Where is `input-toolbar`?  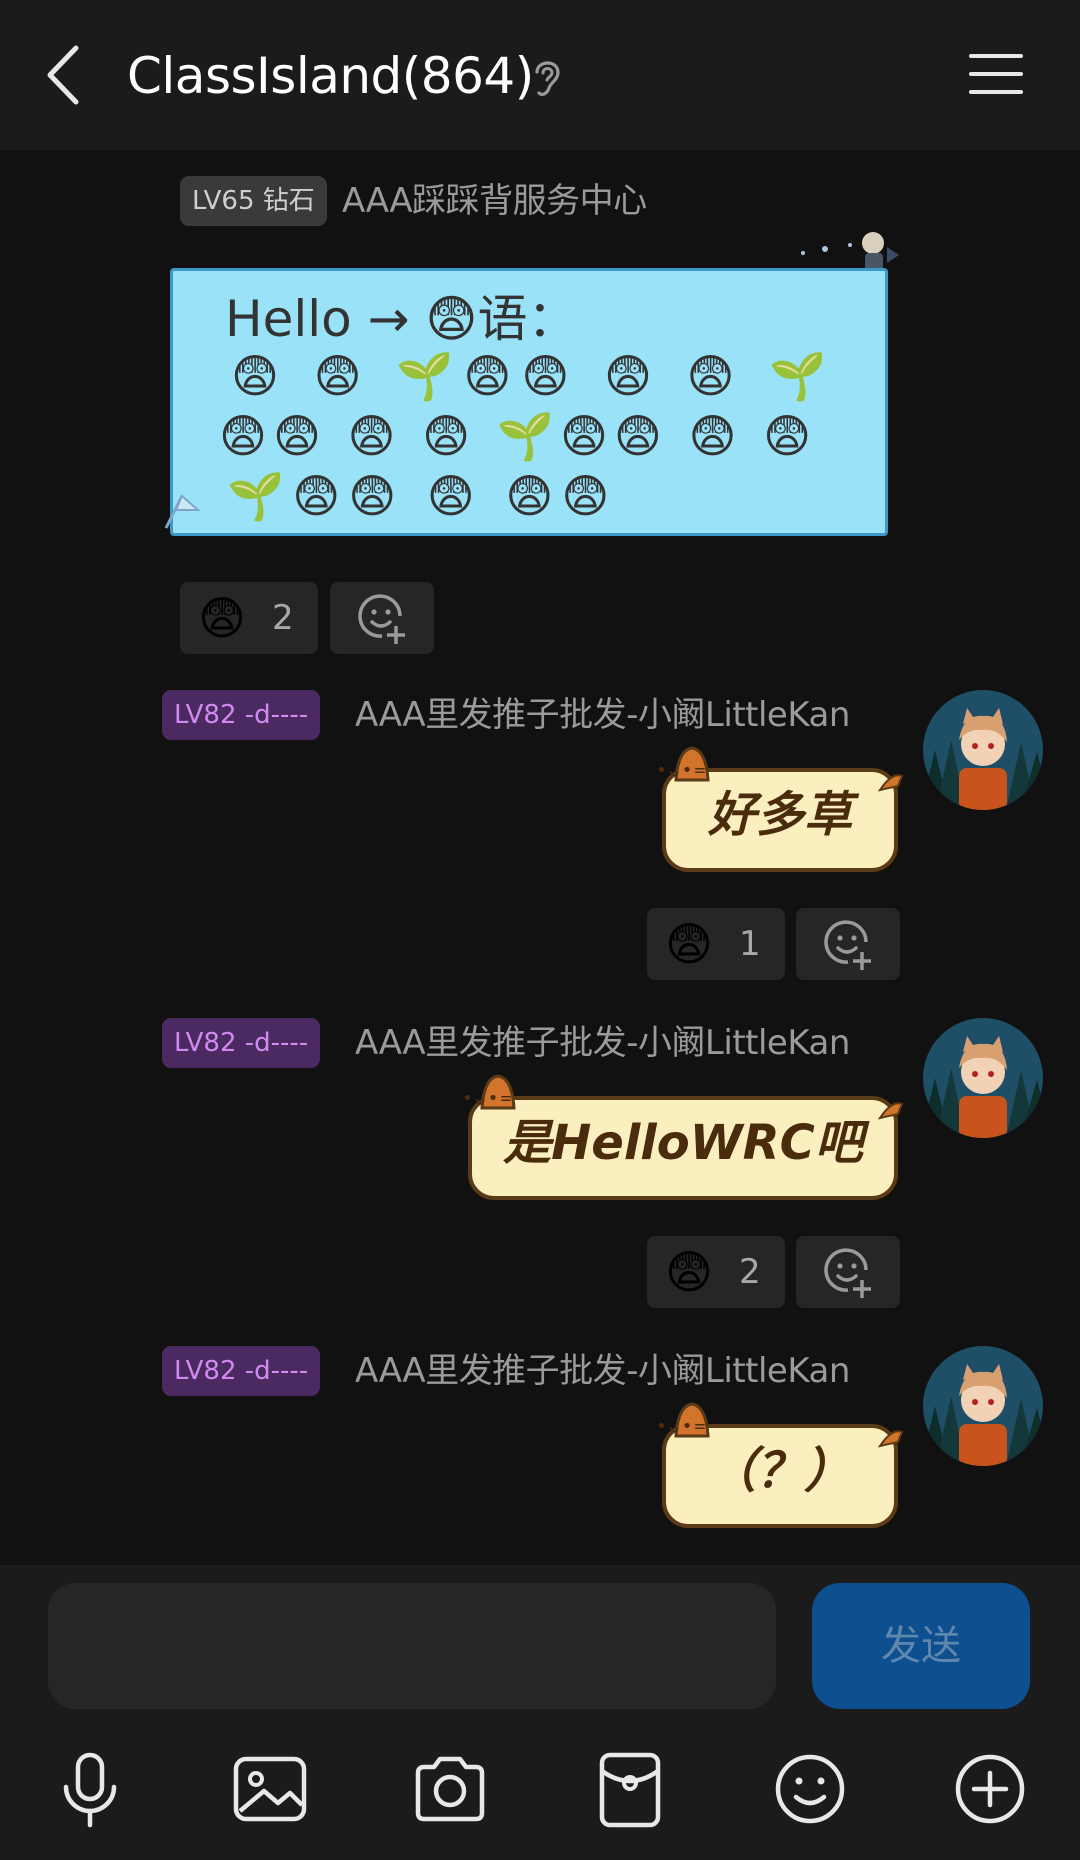 input-toolbar is located at coordinates (540, 1792).